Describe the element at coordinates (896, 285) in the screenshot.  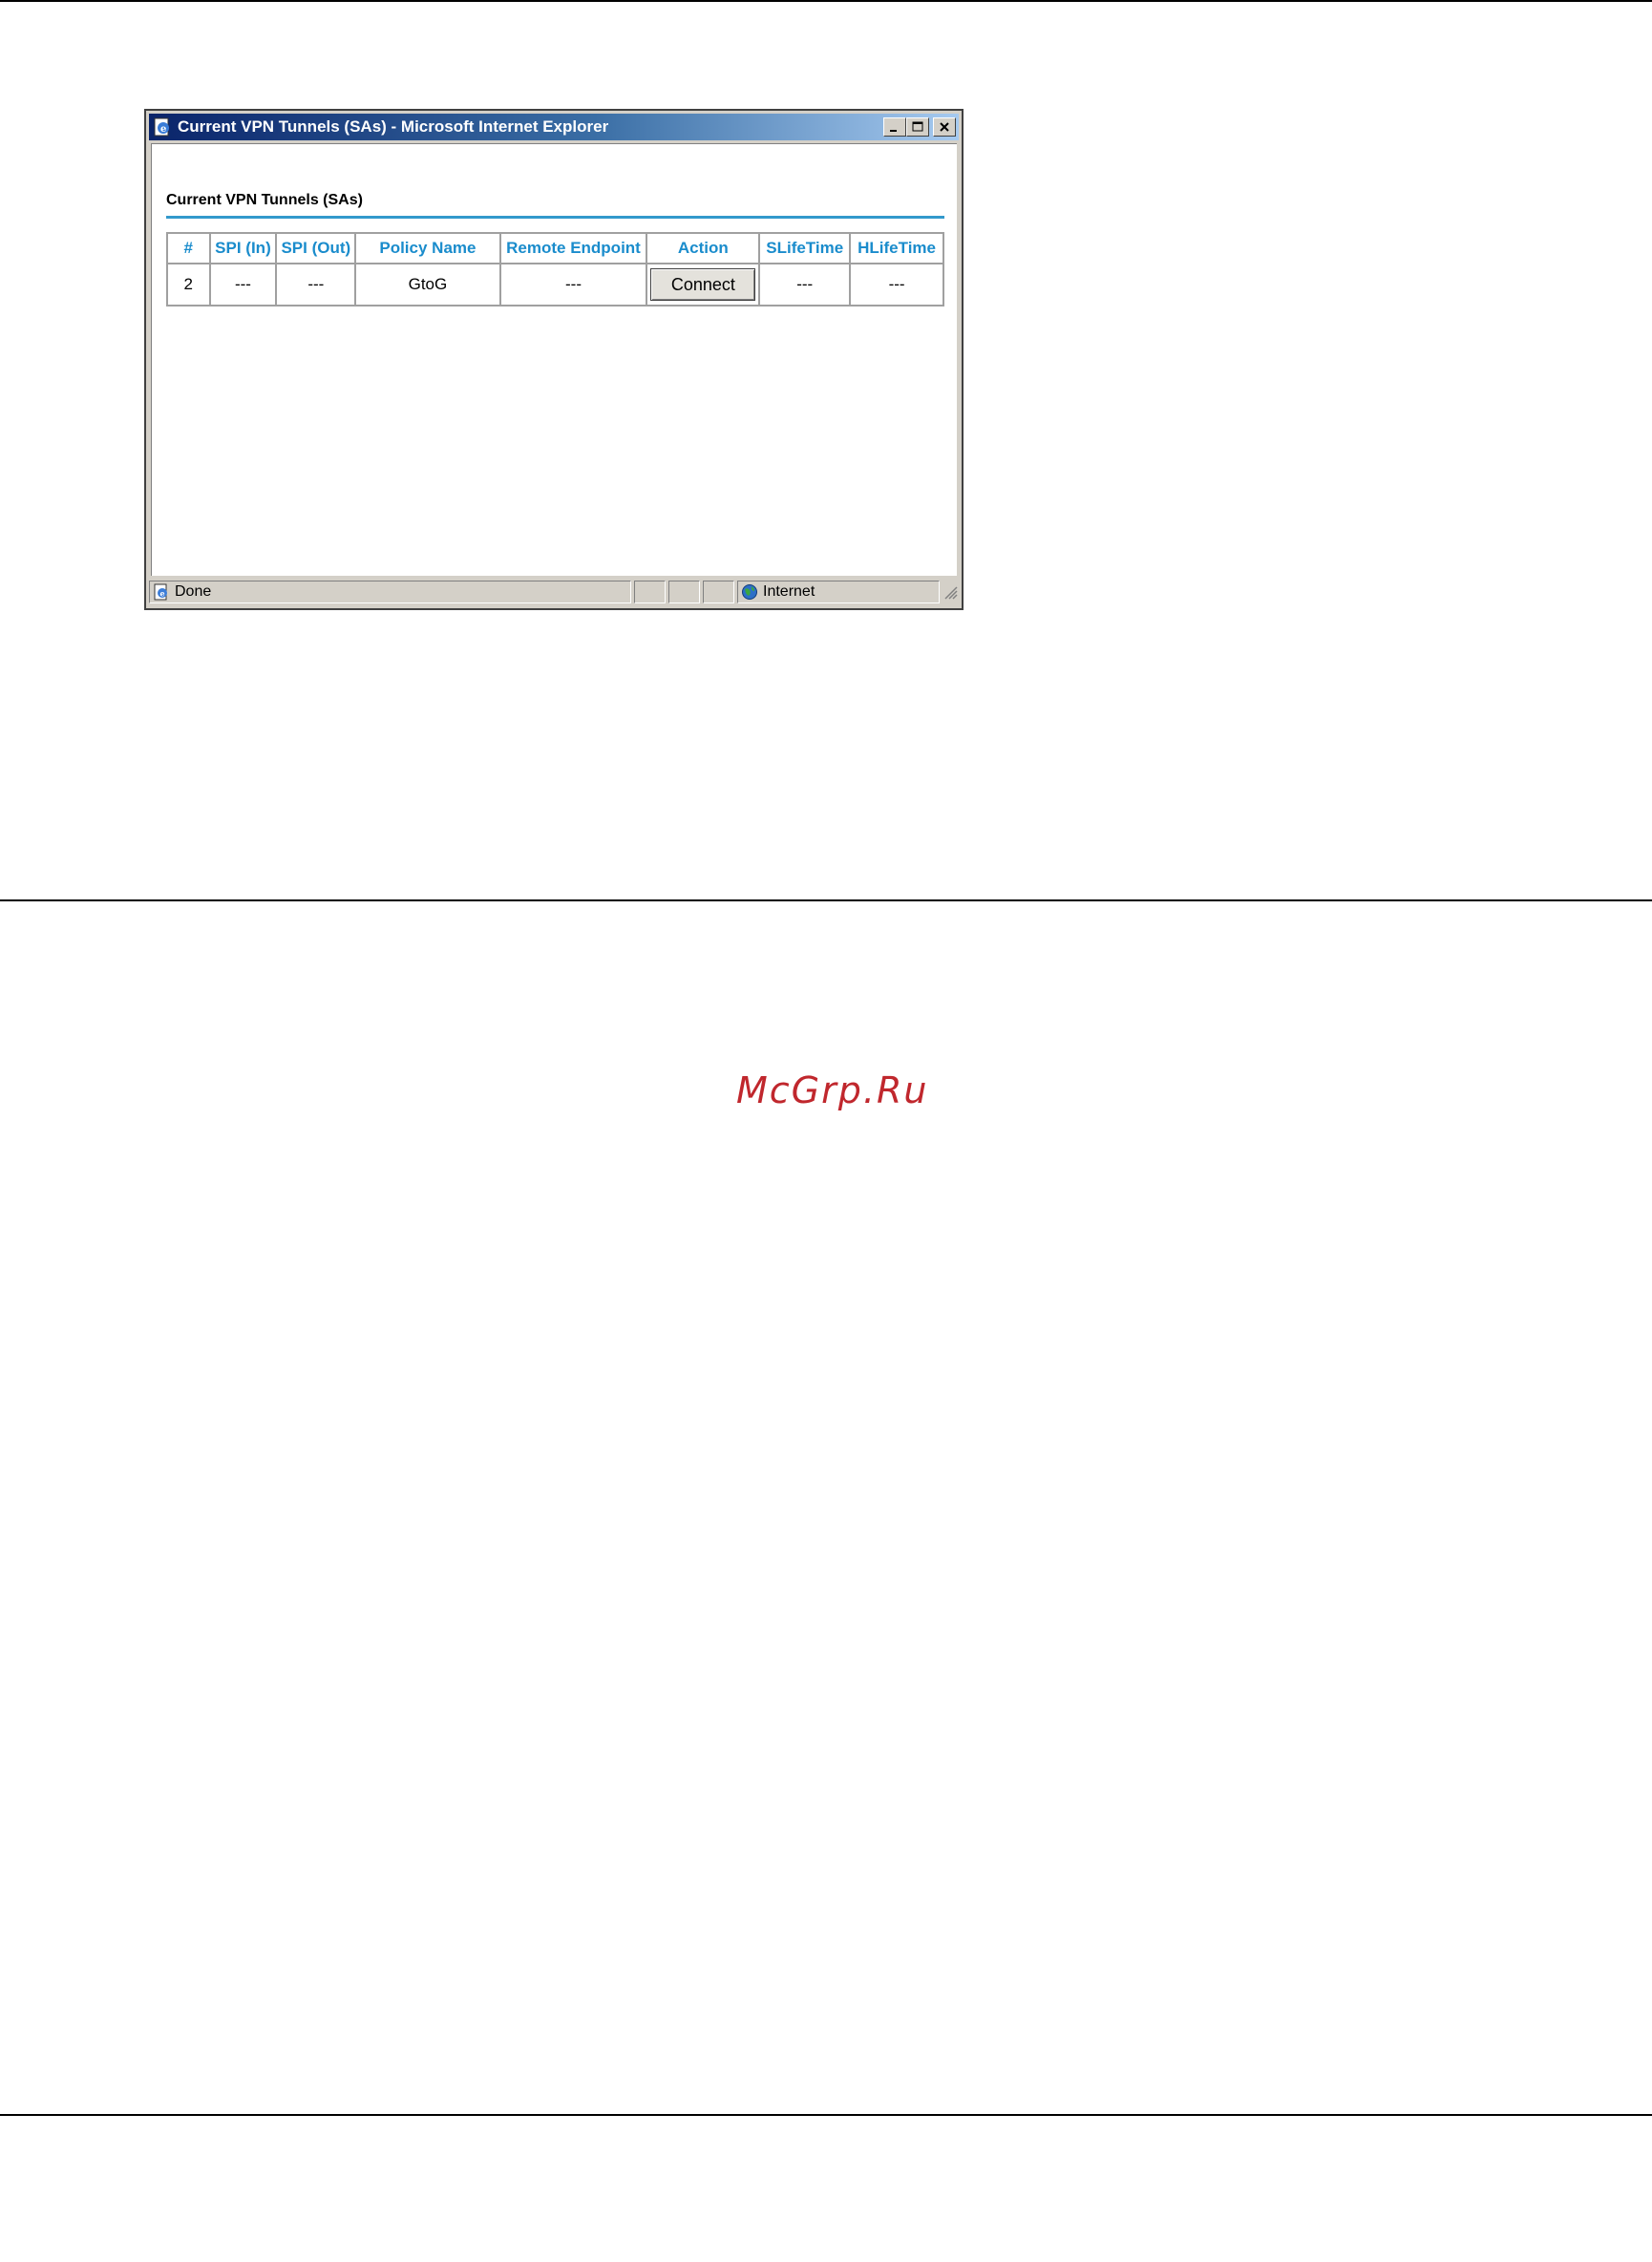
I see `cell-hlifetime: ---` at that location.